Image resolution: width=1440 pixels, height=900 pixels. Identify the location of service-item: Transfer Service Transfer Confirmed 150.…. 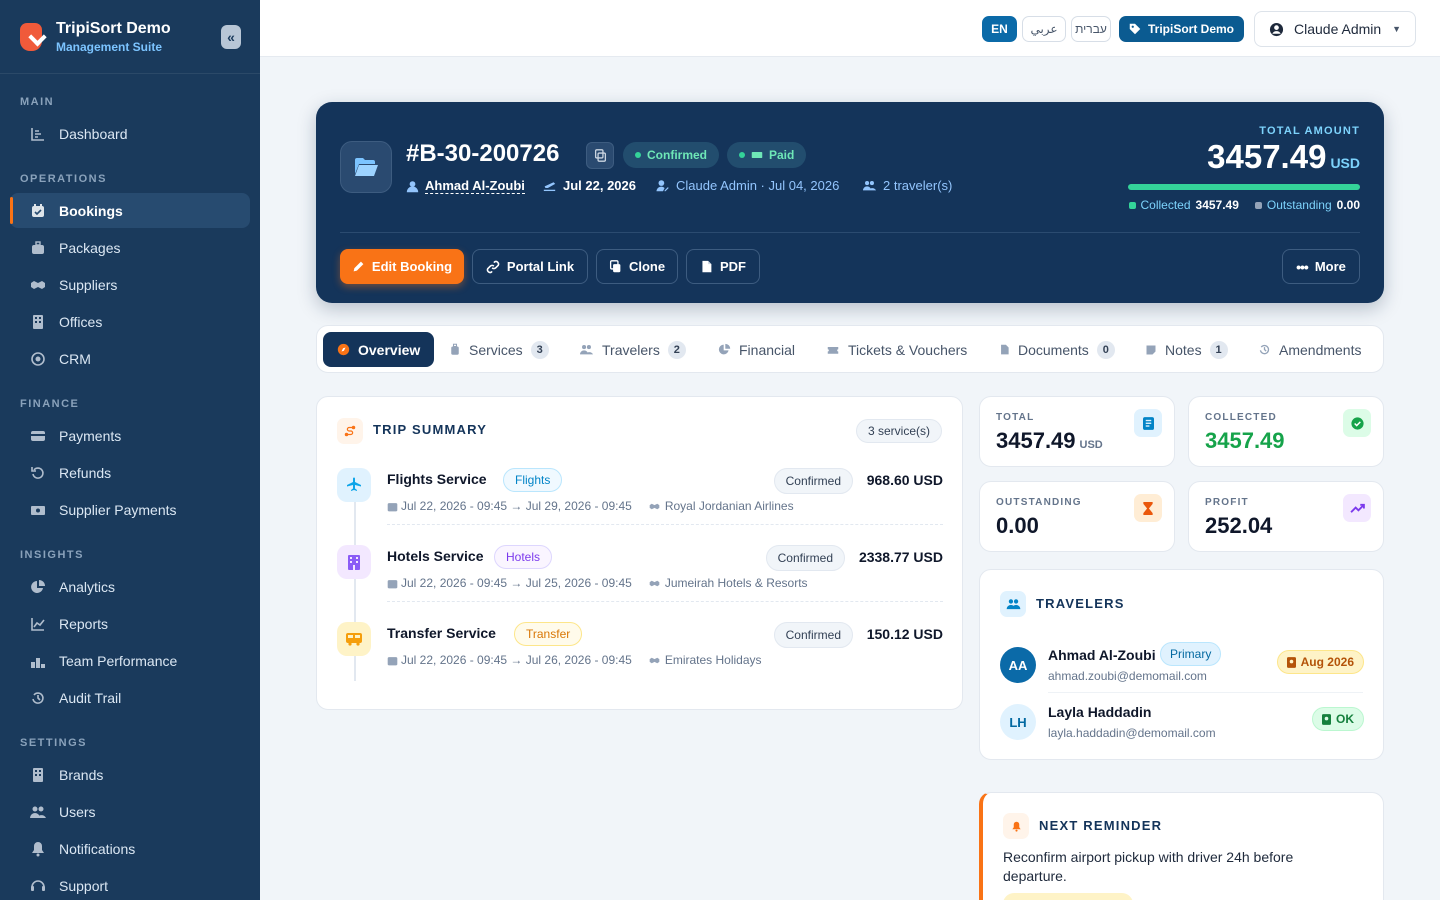
(640, 652).